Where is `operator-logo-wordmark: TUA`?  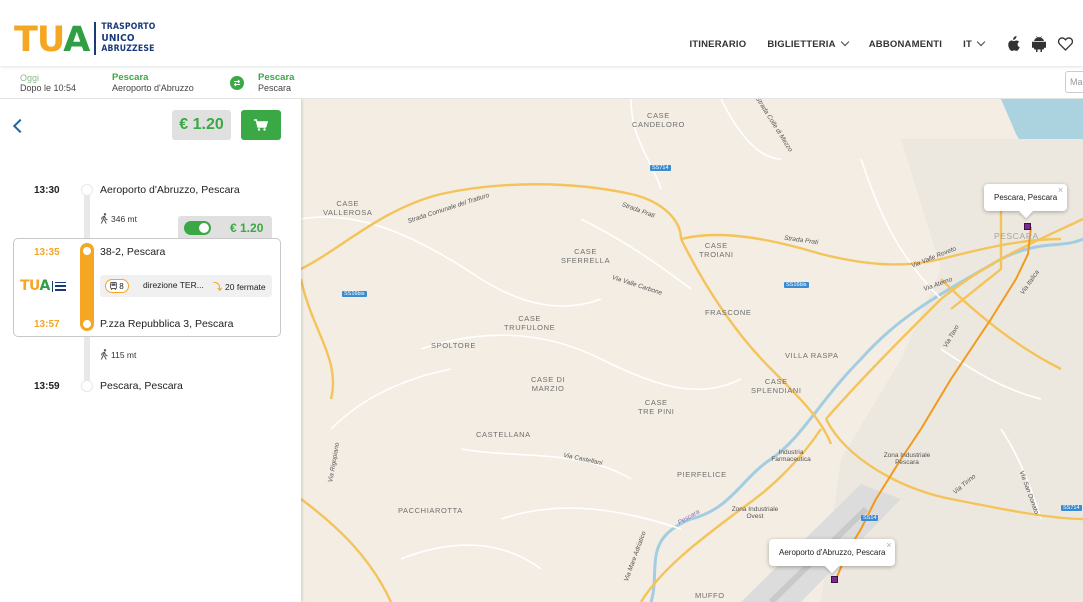 operator-logo-wordmark: TUA is located at coordinates (35, 286).